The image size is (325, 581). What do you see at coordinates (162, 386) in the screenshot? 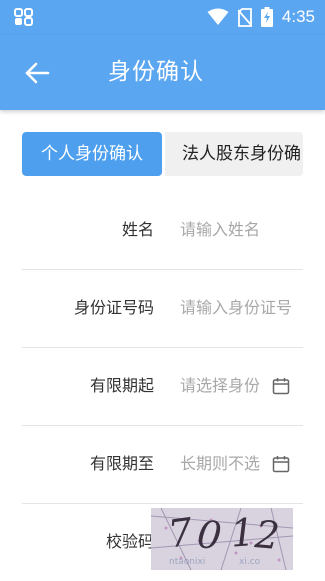
I see `valid-from-row: 有限期起 请选择身份` at bounding box center [162, 386].